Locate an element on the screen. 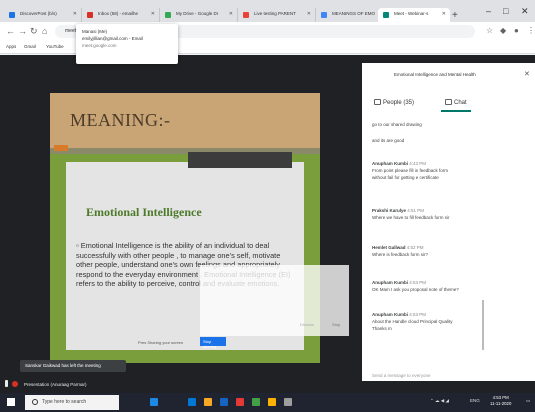  home-icon: ⌂ is located at coordinates (44, 31).